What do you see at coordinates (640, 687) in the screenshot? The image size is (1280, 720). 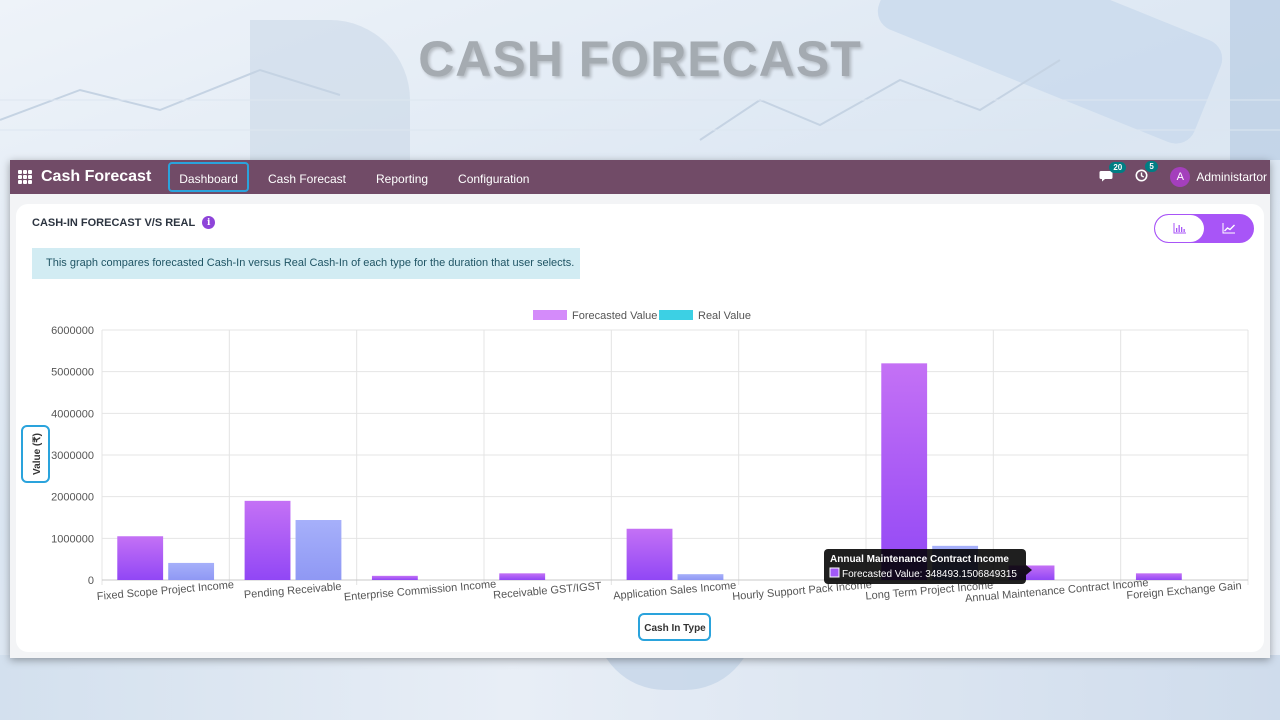 I see `background-shape` at bounding box center [640, 687].